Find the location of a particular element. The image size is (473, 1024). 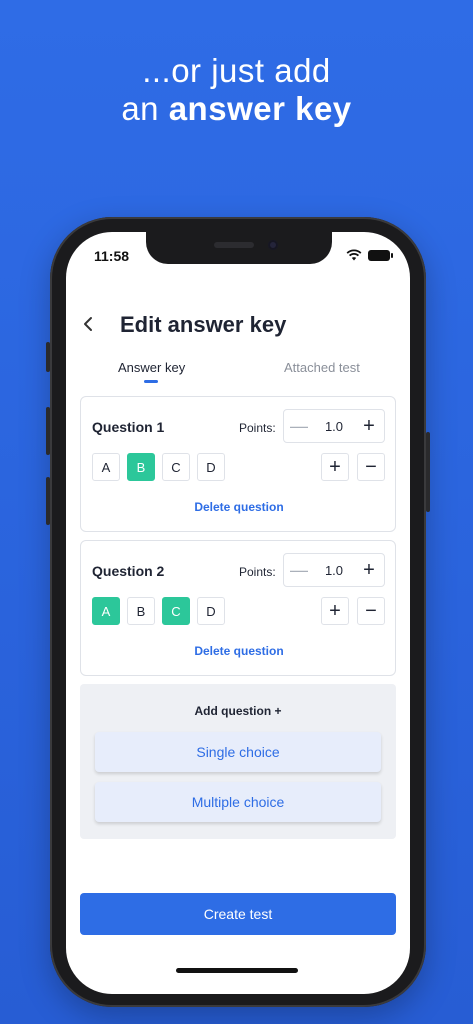

notch is located at coordinates (239, 248).